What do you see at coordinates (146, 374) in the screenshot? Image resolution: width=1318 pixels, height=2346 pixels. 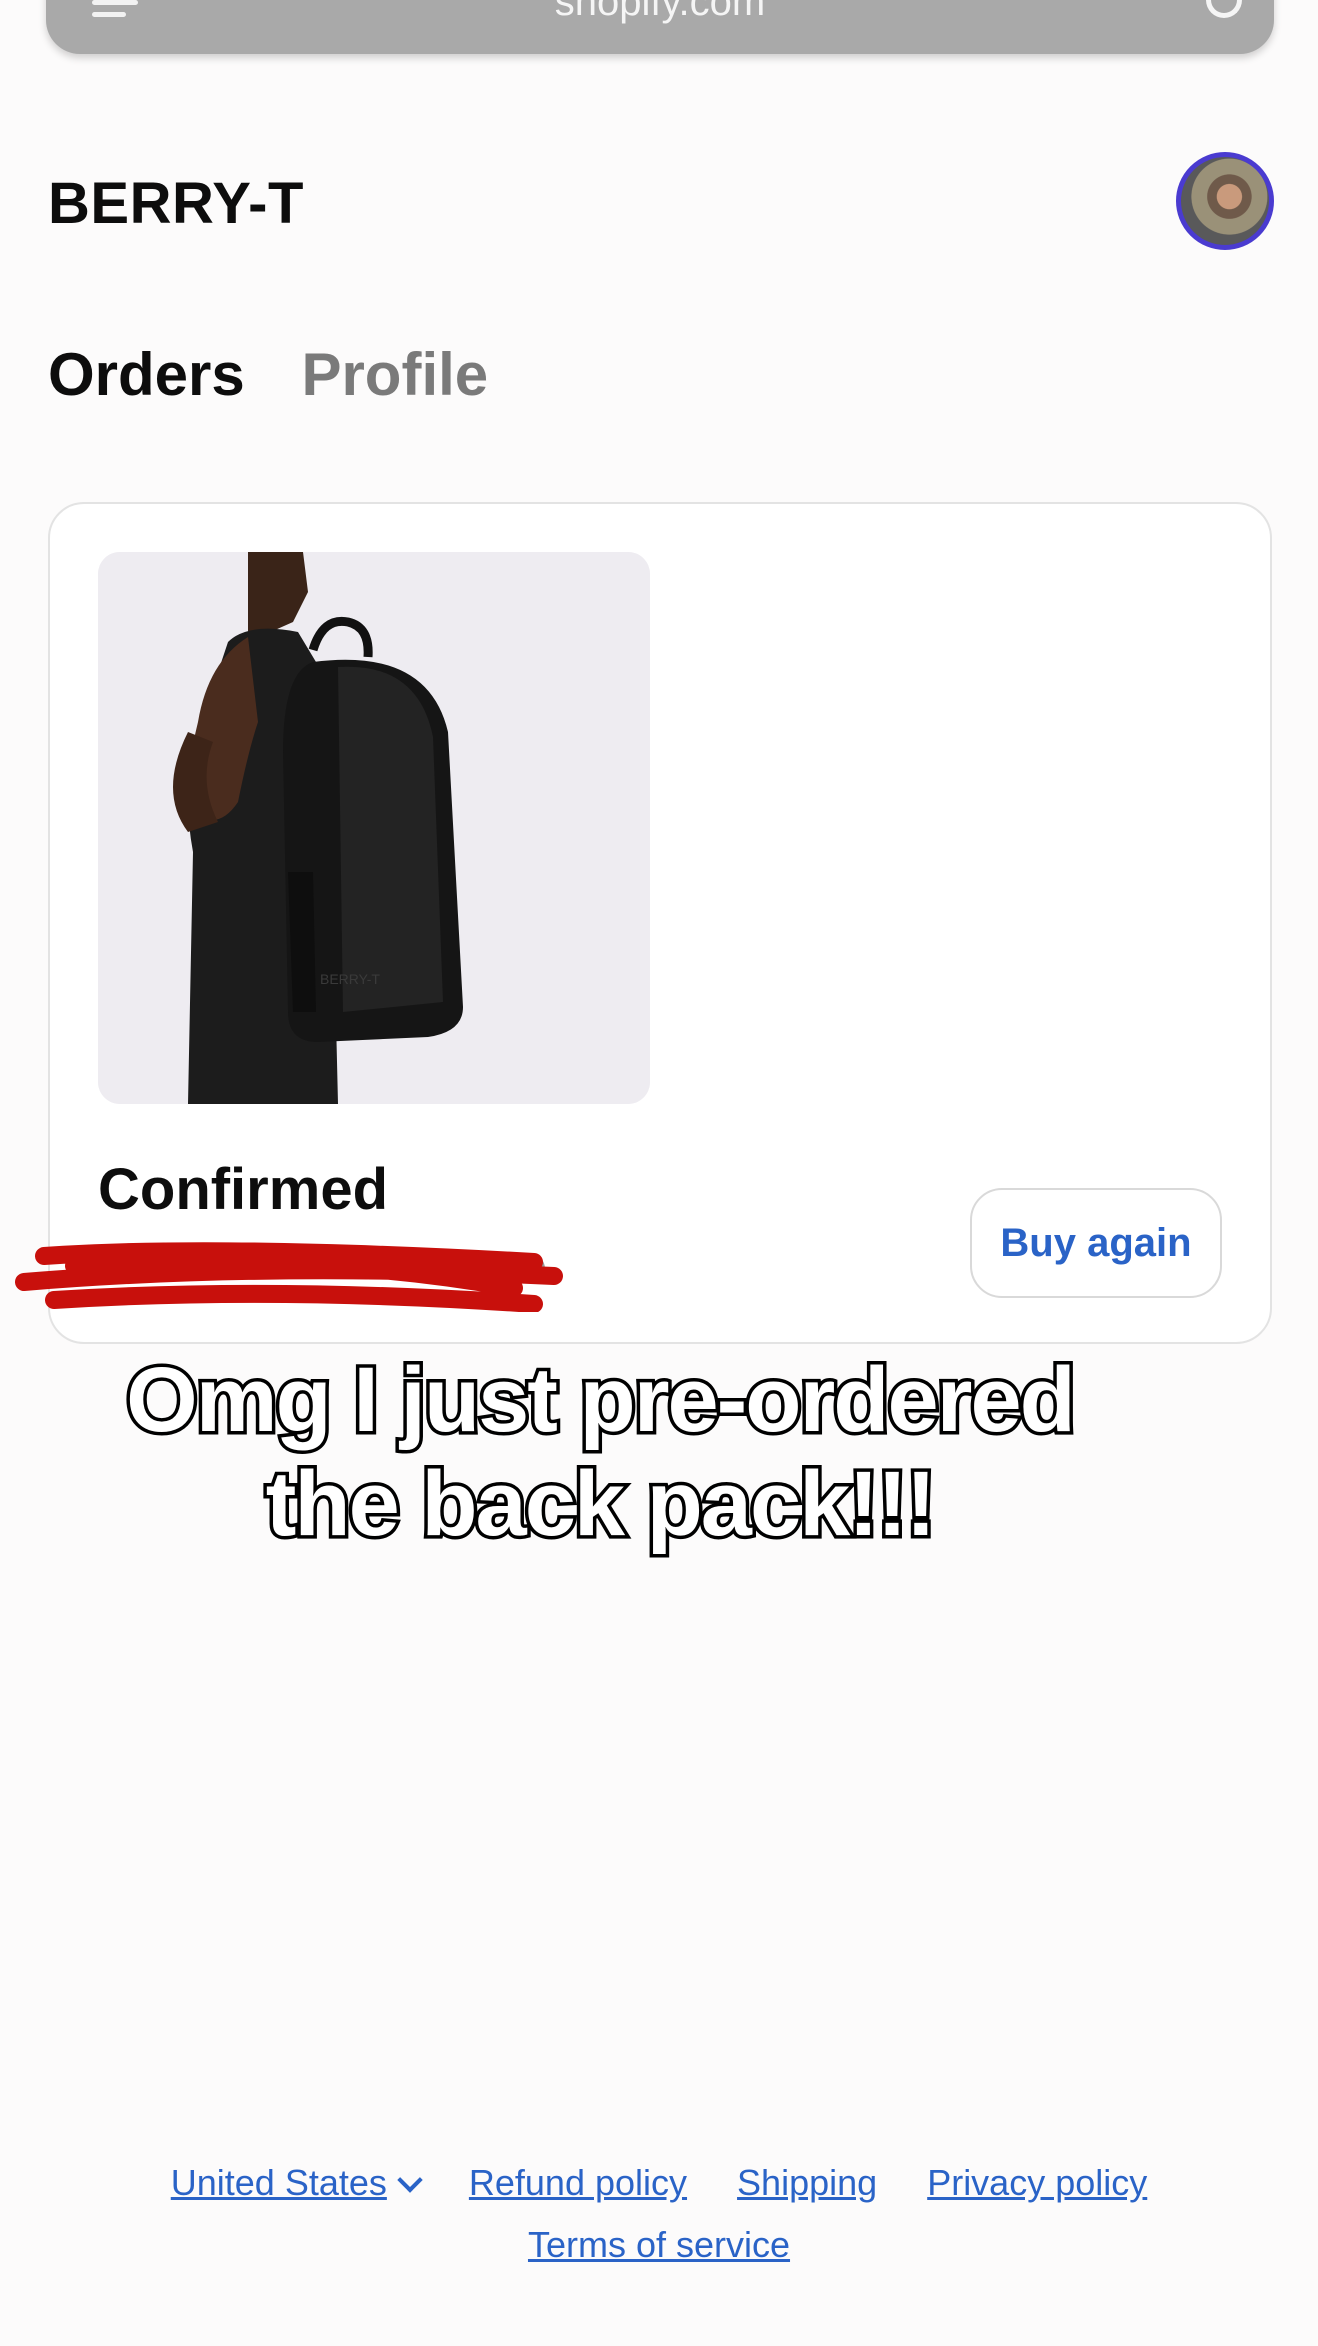 I see `tab-orders: Orders` at bounding box center [146, 374].